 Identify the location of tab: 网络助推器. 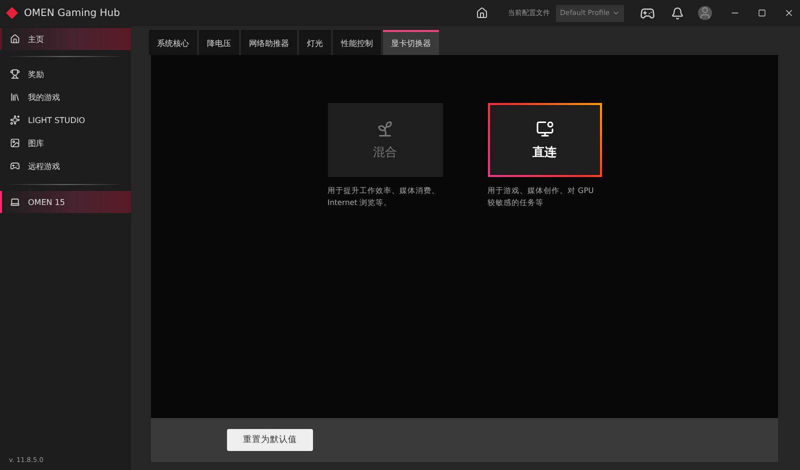
(269, 42).